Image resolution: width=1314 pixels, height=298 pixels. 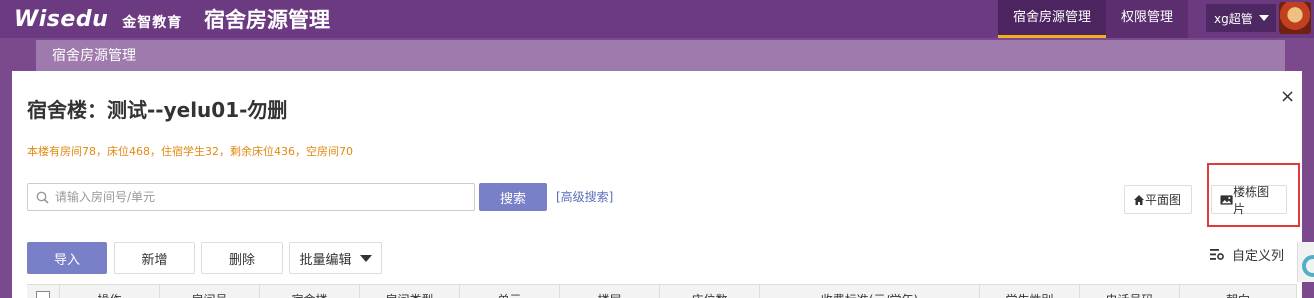 I want to click on column-header: 房间类型, so click(x=410, y=291).